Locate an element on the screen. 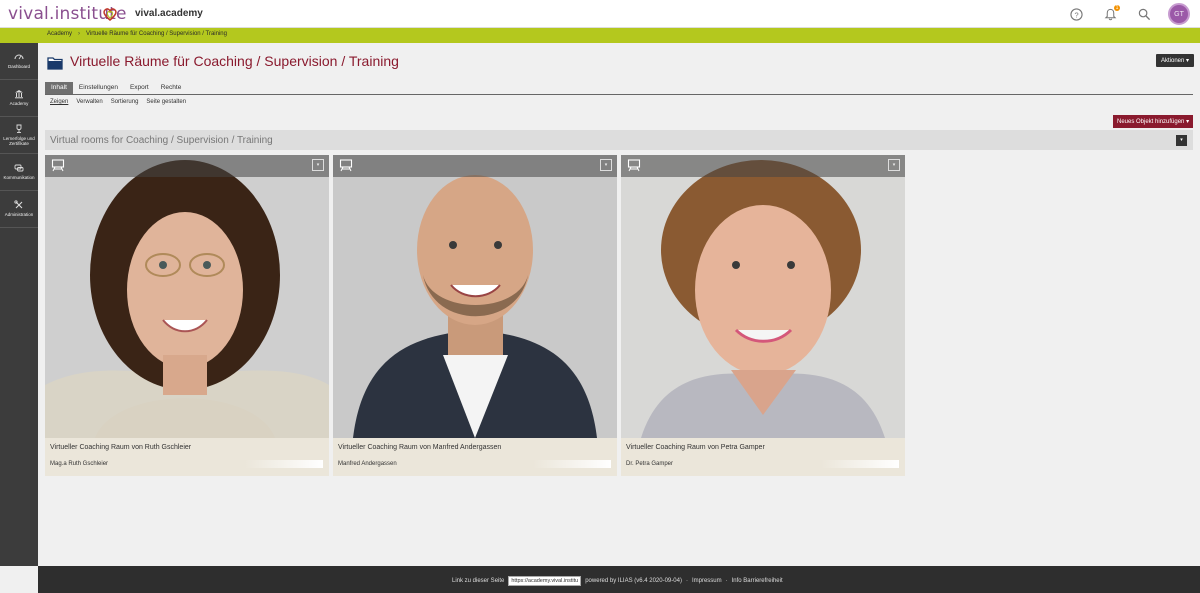  tab-permissions: Rechte is located at coordinates (171, 88).